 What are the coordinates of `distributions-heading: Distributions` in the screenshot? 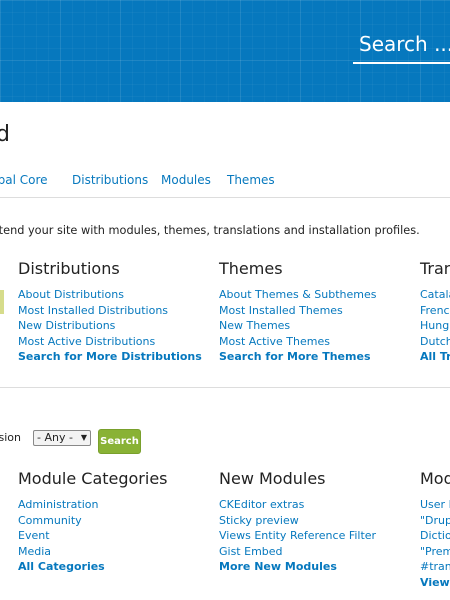 It's located at (69, 268).